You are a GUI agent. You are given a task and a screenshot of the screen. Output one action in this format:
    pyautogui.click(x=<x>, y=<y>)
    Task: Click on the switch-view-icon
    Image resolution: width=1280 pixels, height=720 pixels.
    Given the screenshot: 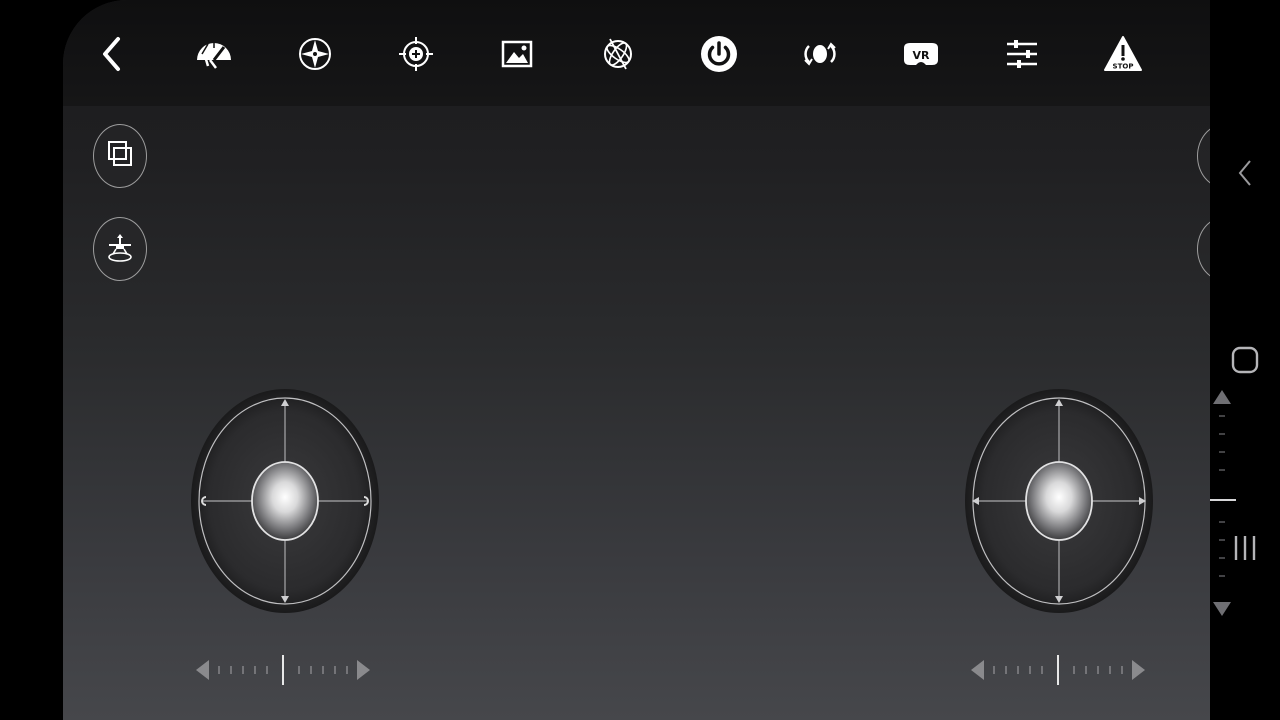 What is the action you would take?
    pyautogui.click(x=120, y=156)
    